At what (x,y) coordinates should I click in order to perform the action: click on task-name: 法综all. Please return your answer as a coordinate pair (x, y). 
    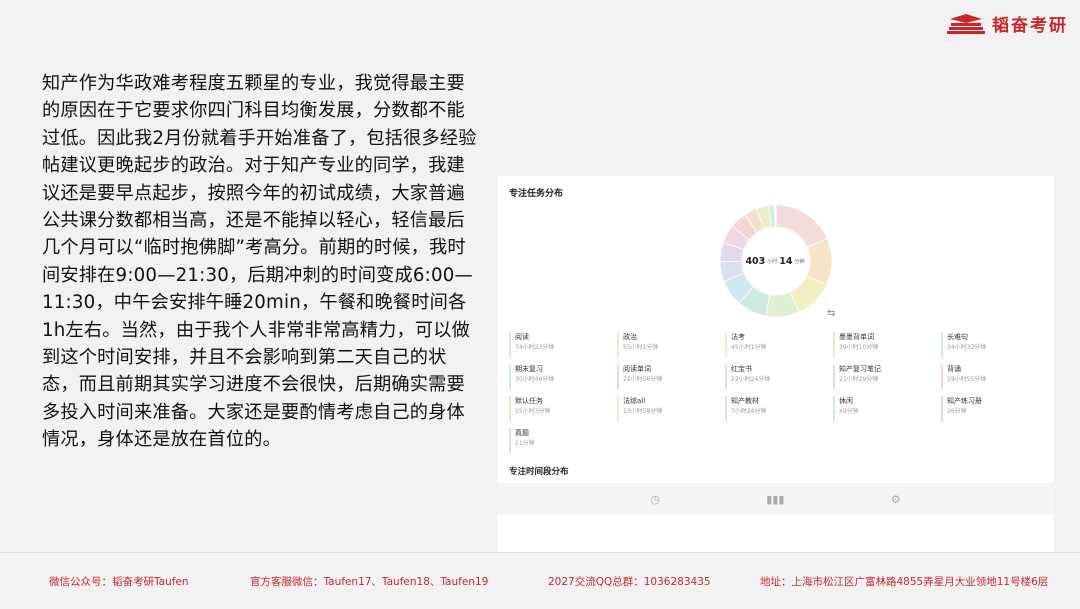
    Looking at the image, I should click on (634, 401).